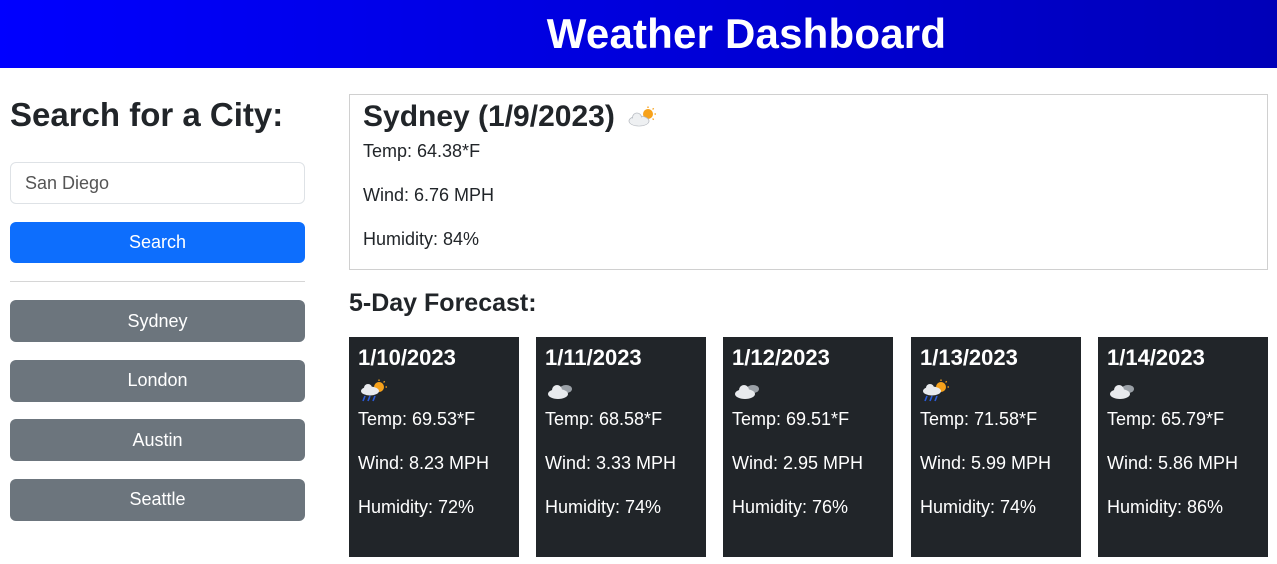 This screenshot has width=1277, height=564. What do you see at coordinates (1156, 357) in the screenshot?
I see `forecast-date: 1/14/2023` at bounding box center [1156, 357].